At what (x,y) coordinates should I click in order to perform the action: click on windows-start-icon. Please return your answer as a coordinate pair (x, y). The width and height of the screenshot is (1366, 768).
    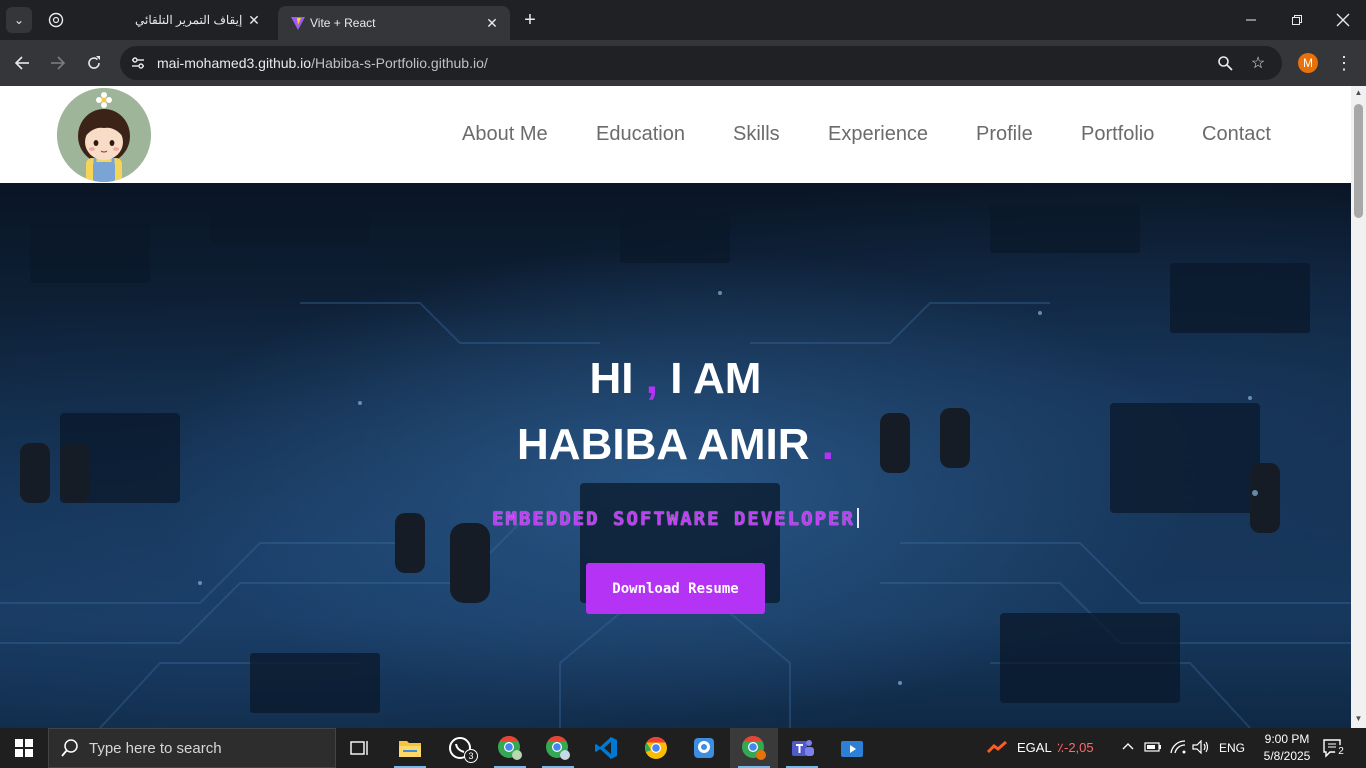
    Looking at the image, I should click on (24, 748).